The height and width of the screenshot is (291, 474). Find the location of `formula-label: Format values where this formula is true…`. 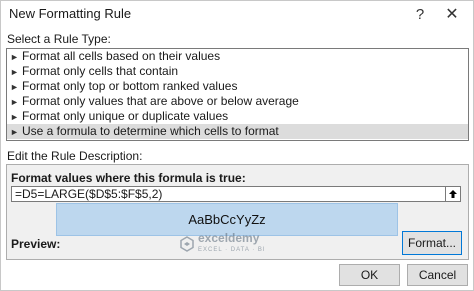

formula-label: Format values where this formula is true… is located at coordinates (128, 178).